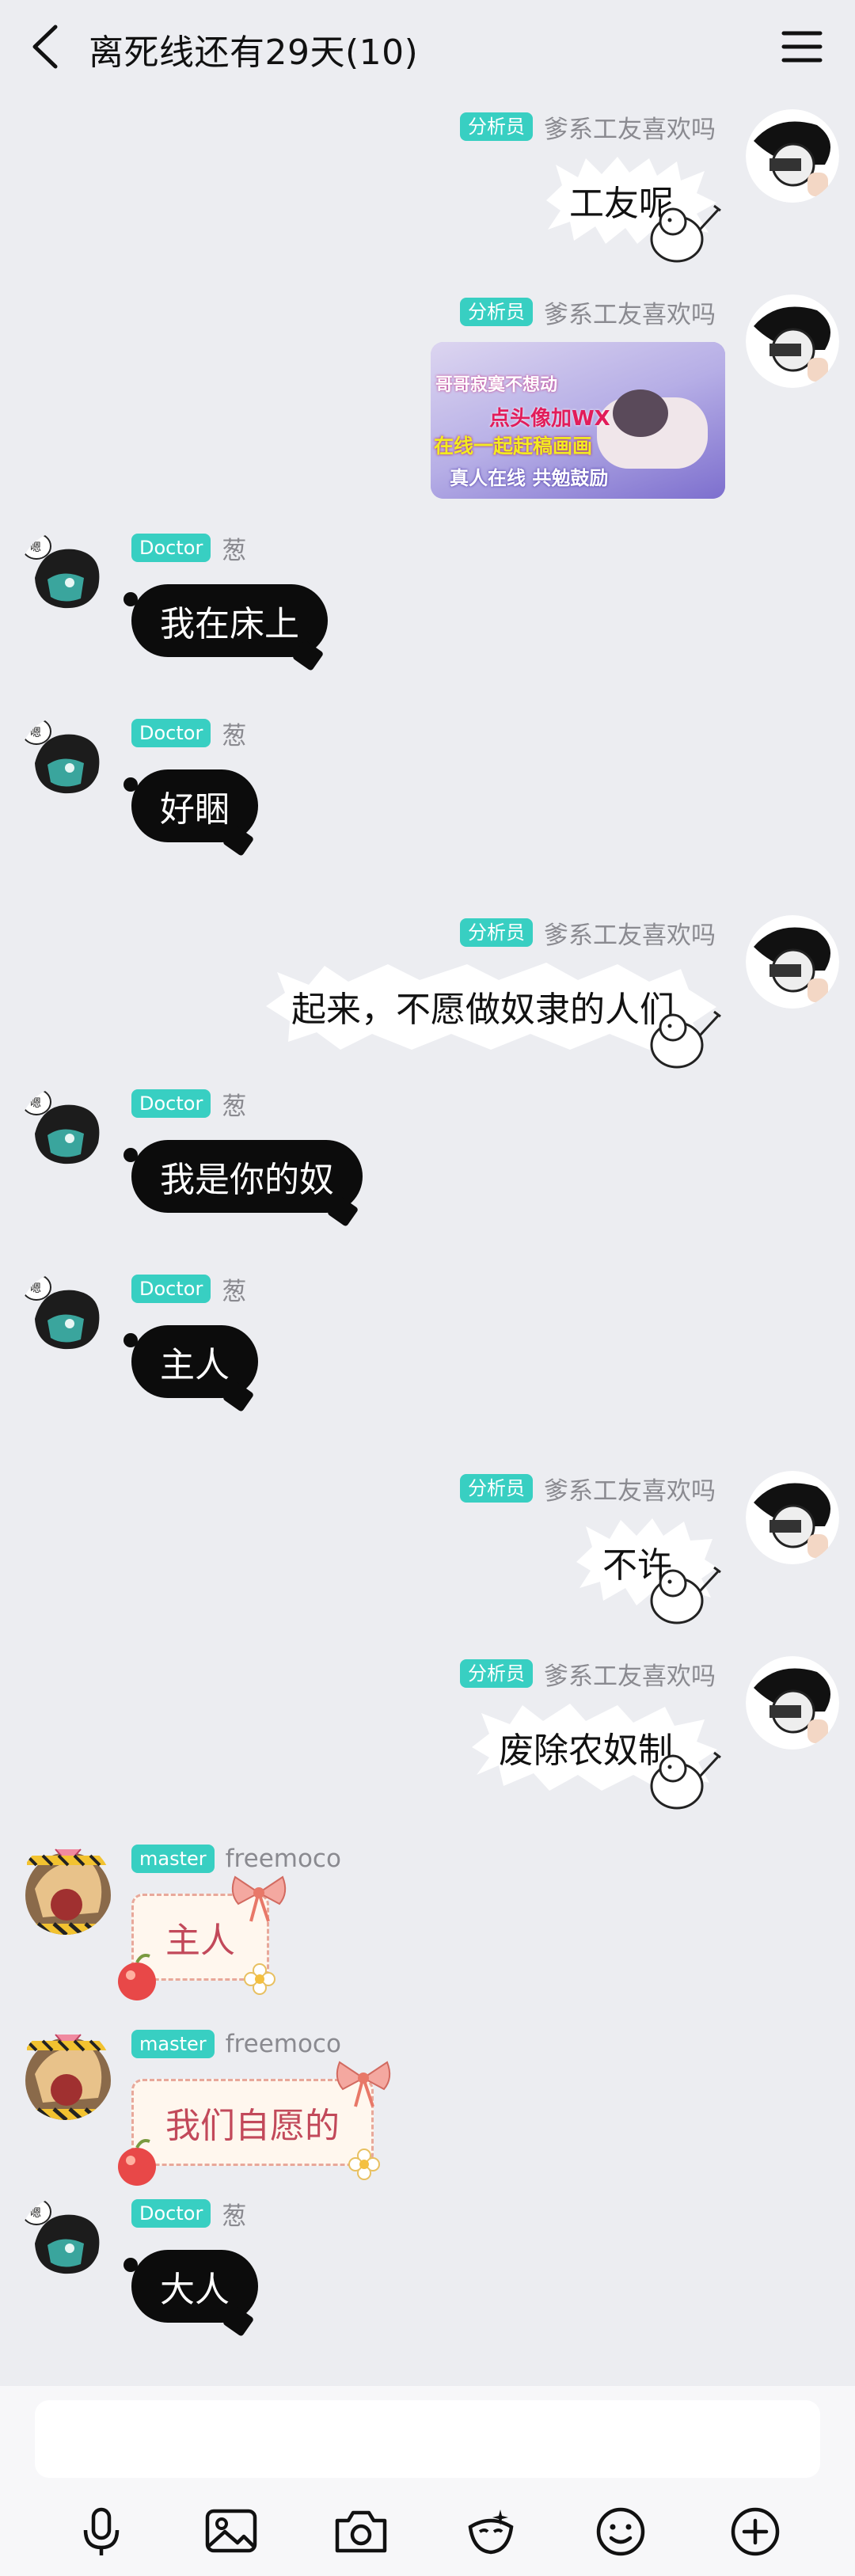 The width and height of the screenshot is (855, 2576). I want to click on chevron-left-icon, so click(45, 47).